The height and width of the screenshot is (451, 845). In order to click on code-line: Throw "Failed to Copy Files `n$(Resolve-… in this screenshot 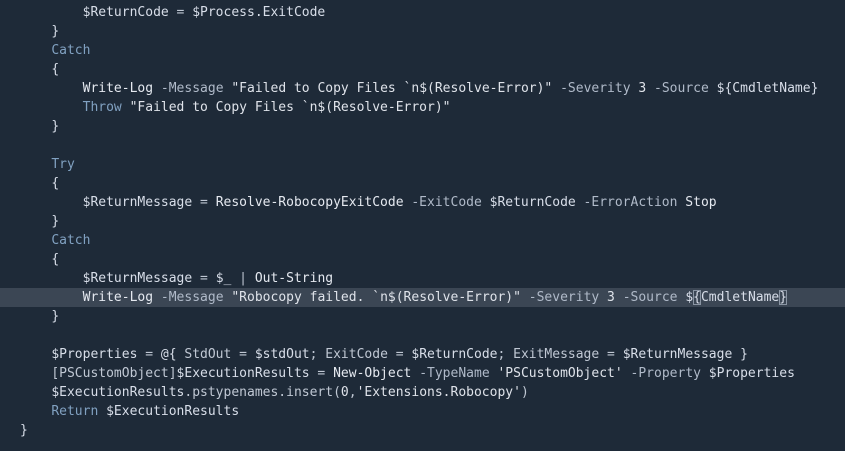, I will do `click(422, 107)`.